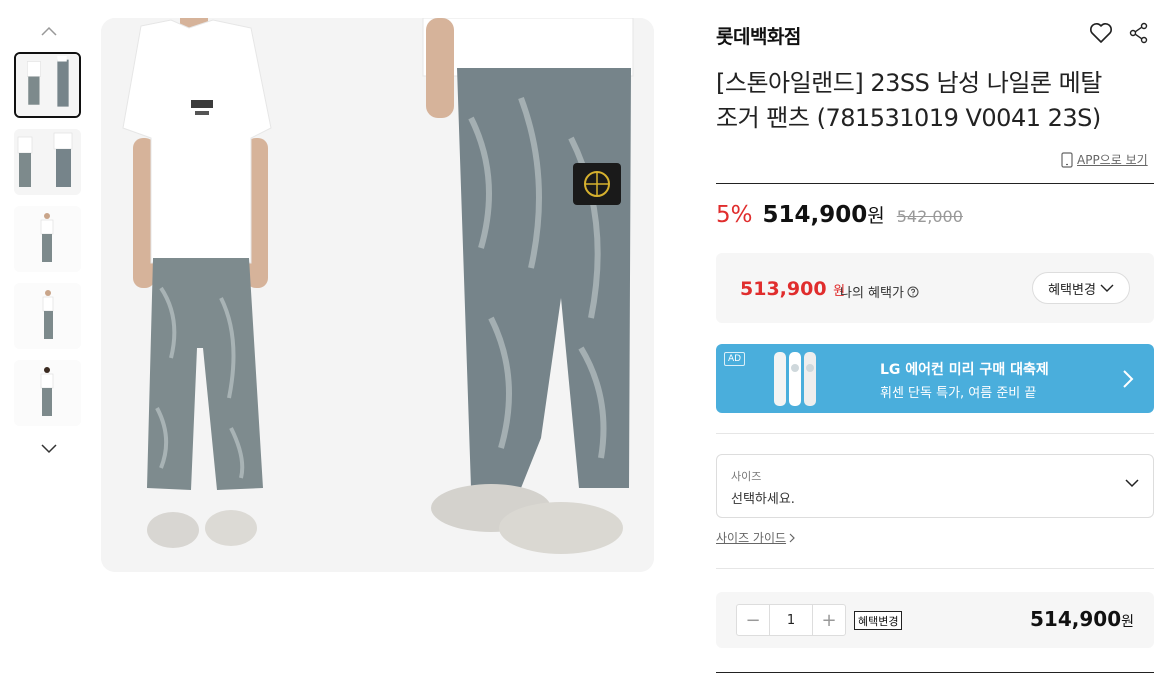  I want to click on benefit-label: 나의 혜택가, so click(879, 291).